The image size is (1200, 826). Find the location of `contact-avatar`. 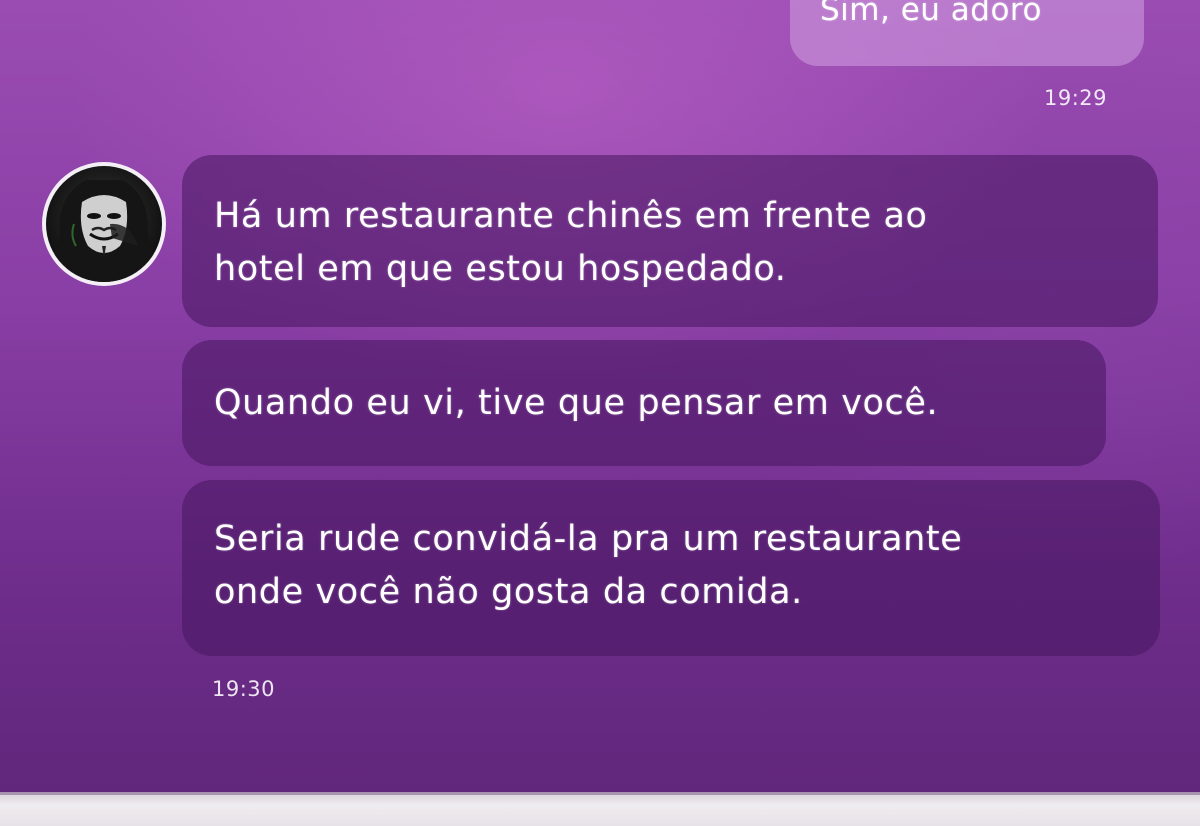

contact-avatar is located at coordinates (104, 224).